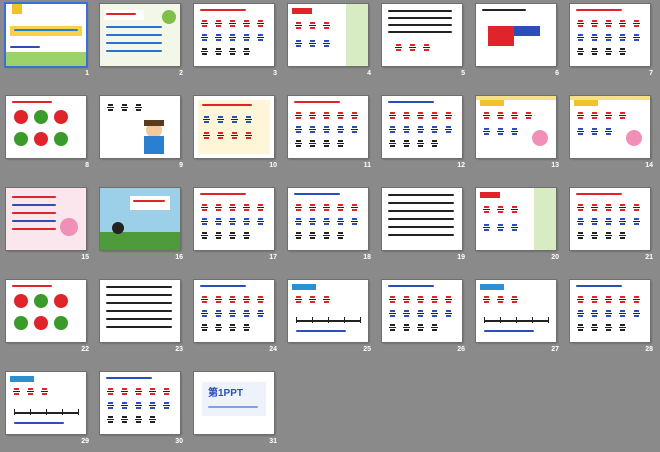  What do you see at coordinates (426, 43) in the screenshot?
I see `slide-thumbnail: 5` at bounding box center [426, 43].